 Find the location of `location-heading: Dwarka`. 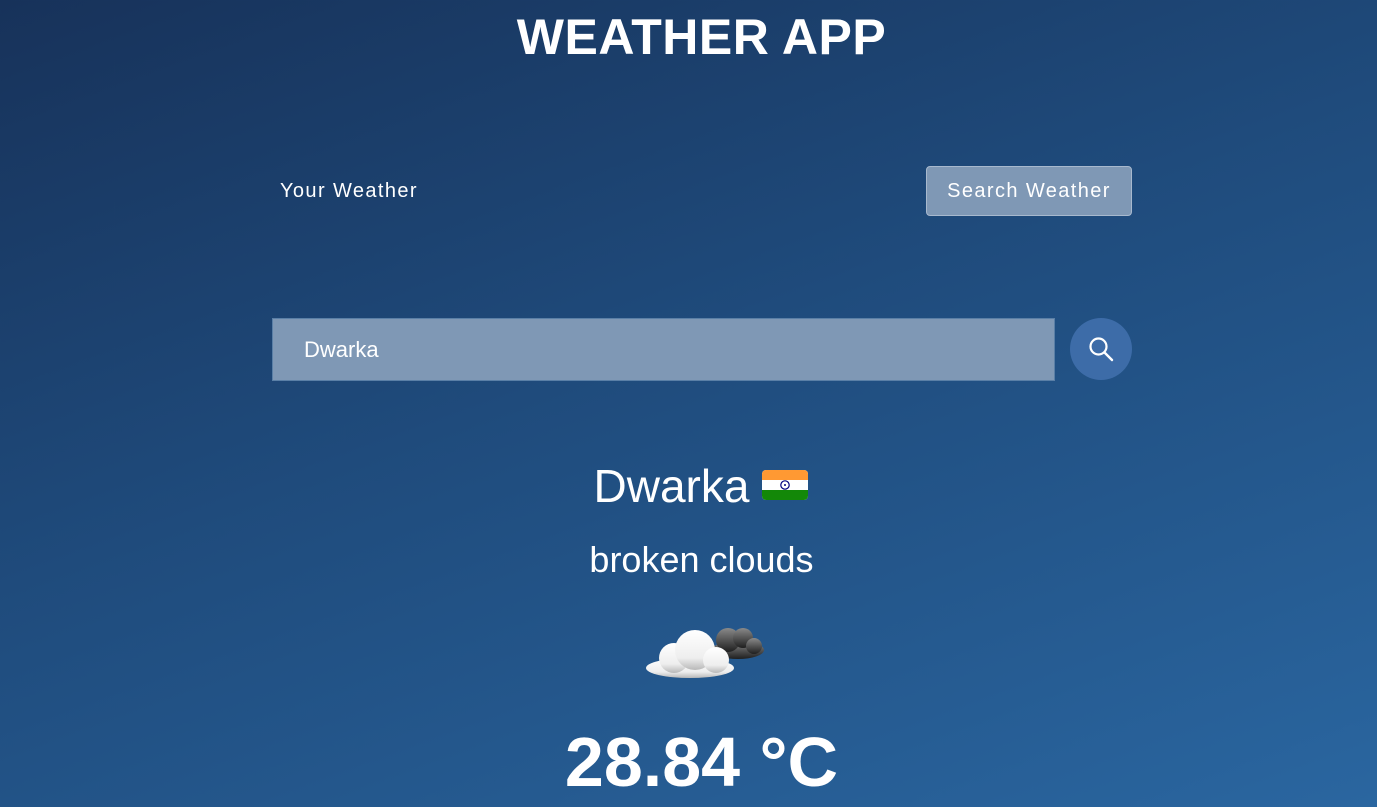

location-heading: Dwarka is located at coordinates (688, 488).